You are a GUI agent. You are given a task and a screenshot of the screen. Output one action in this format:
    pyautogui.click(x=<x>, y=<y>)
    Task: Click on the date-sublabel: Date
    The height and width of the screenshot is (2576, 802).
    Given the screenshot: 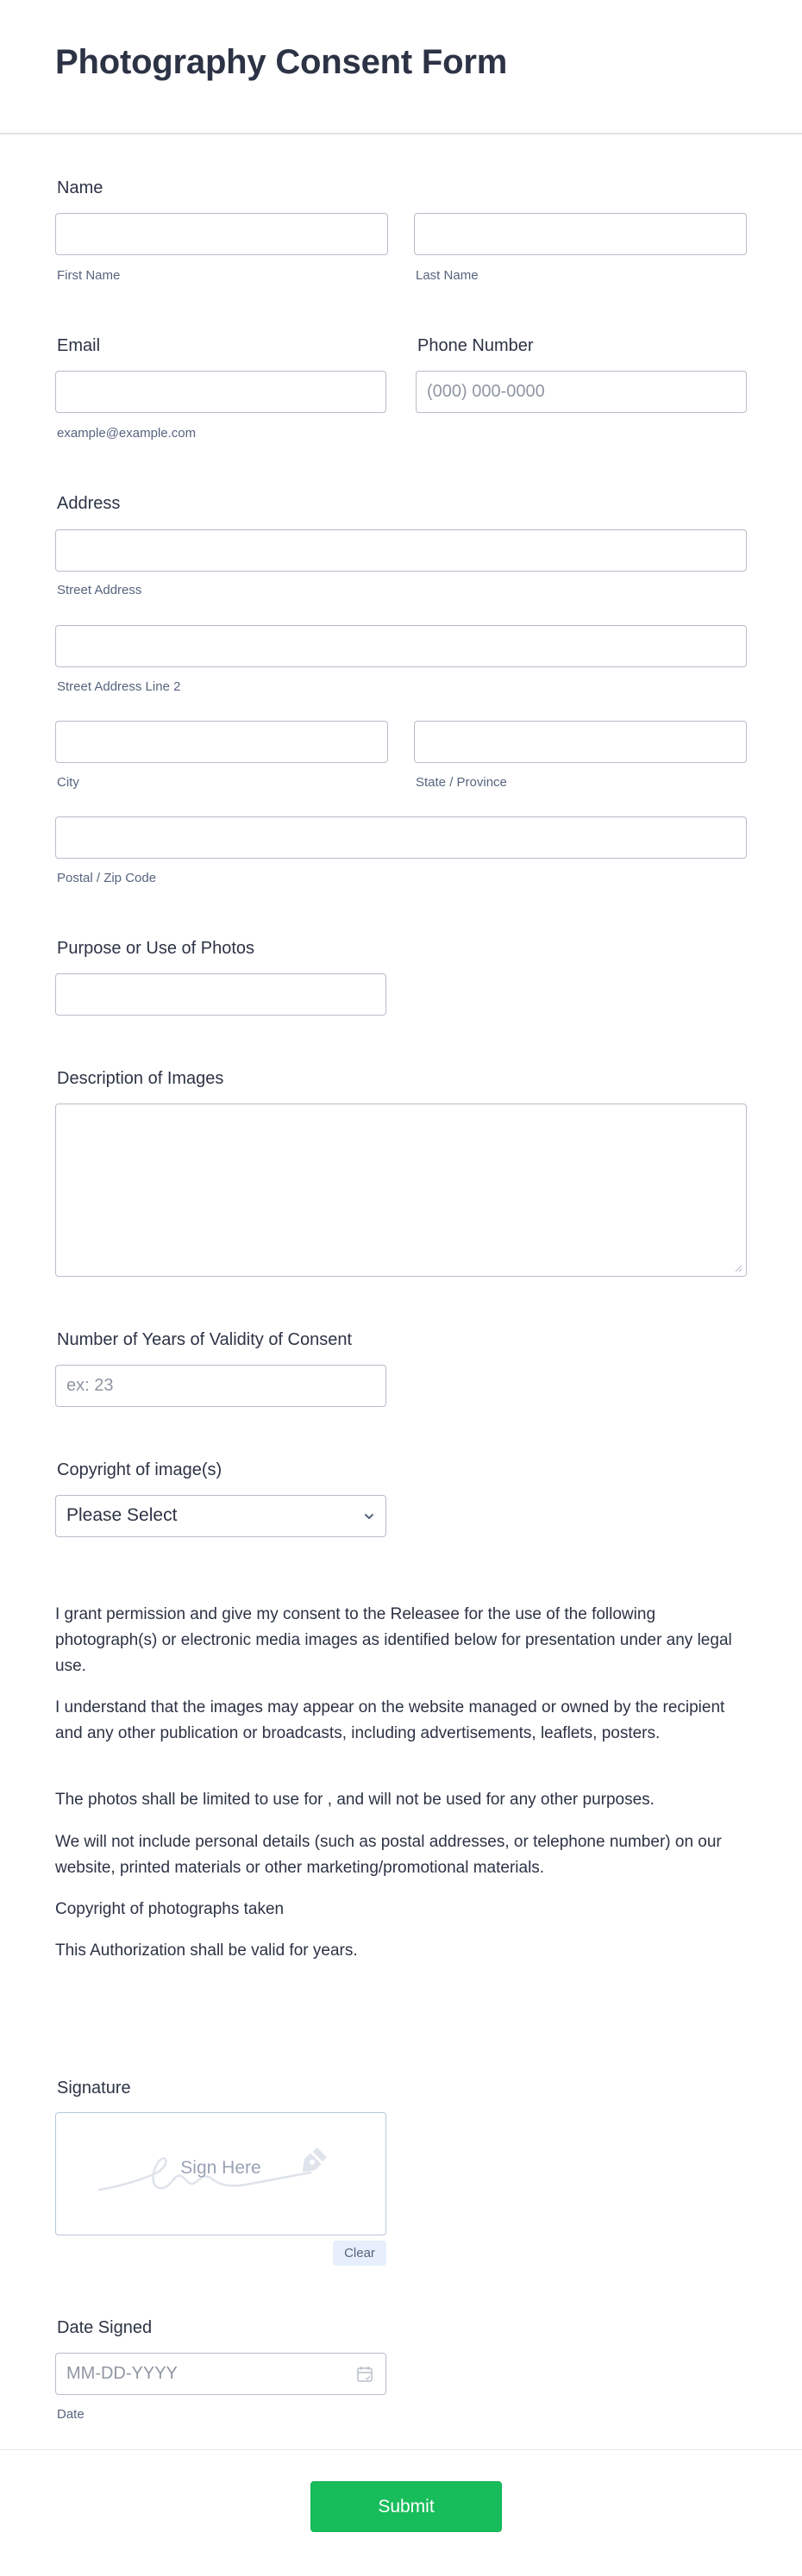 What is the action you would take?
    pyautogui.click(x=71, y=2414)
    